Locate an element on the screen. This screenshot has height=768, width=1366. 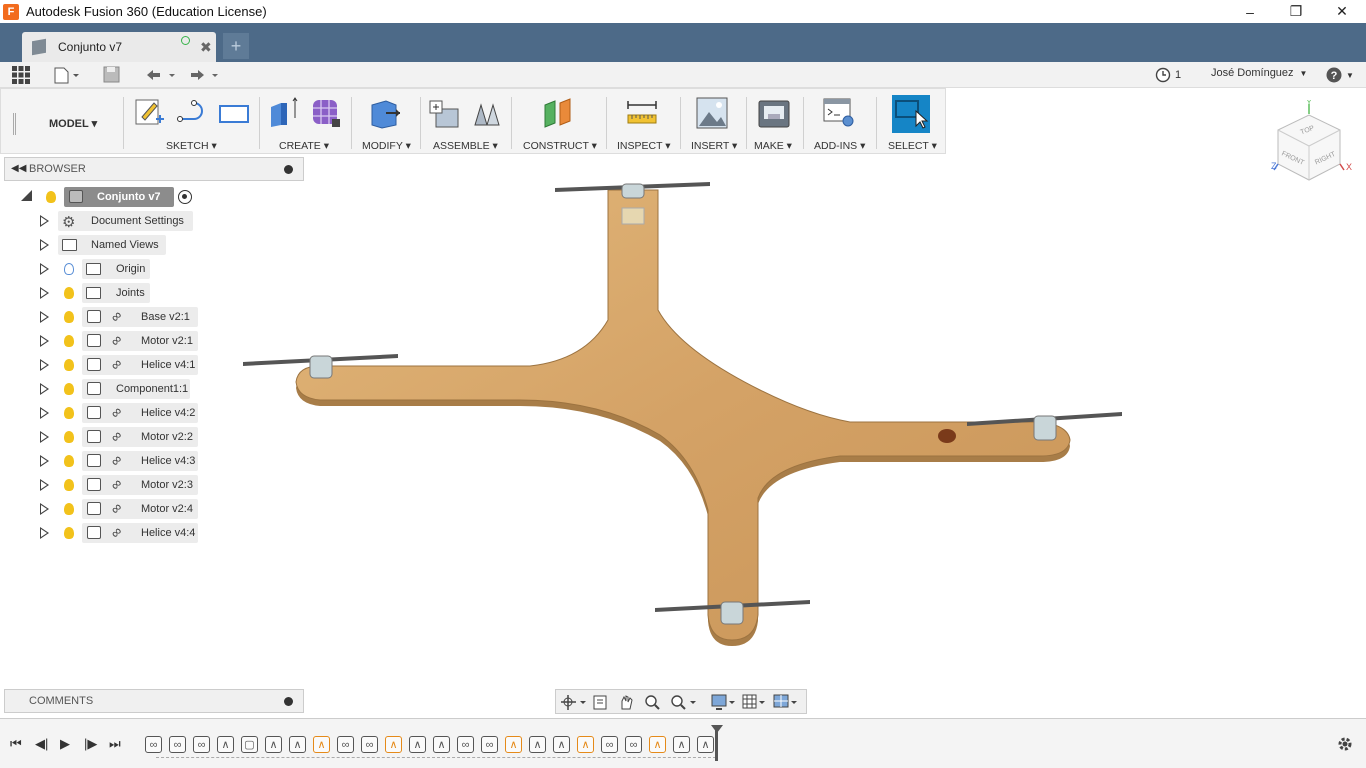
joint-icon is located at coordinates (487, 113).